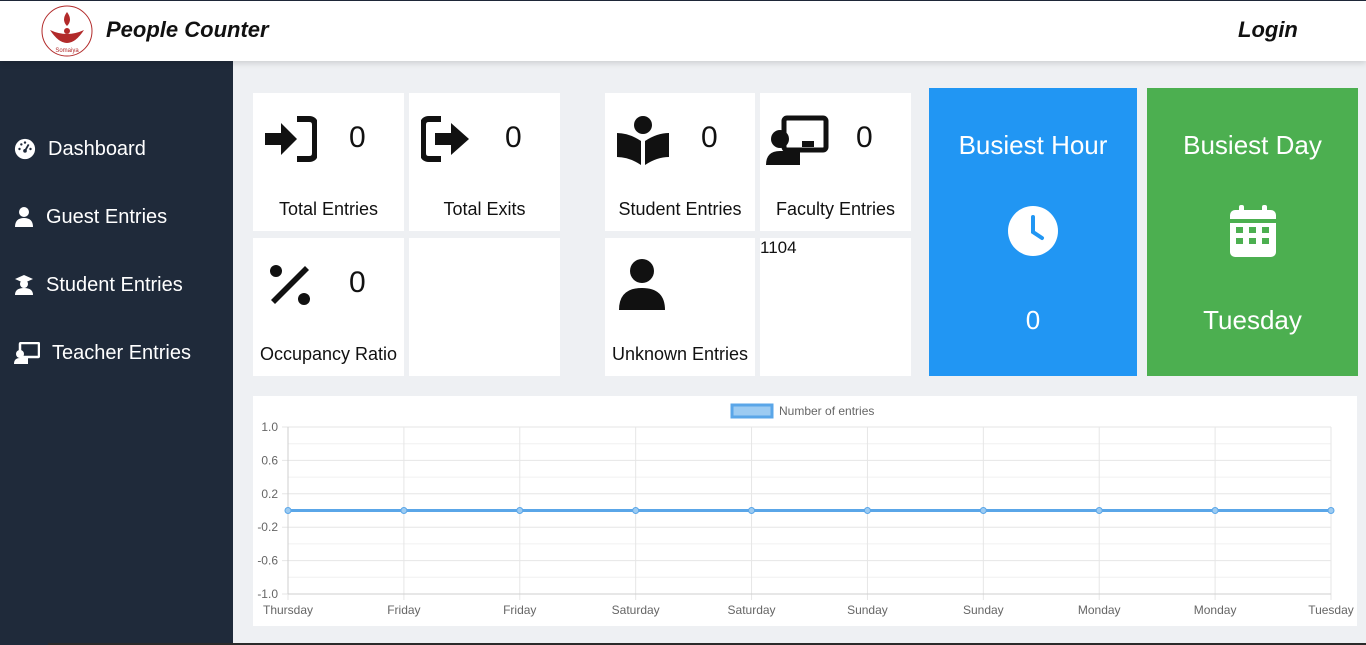 The image size is (1366, 645). I want to click on total-entries-value: 0, so click(357, 137).